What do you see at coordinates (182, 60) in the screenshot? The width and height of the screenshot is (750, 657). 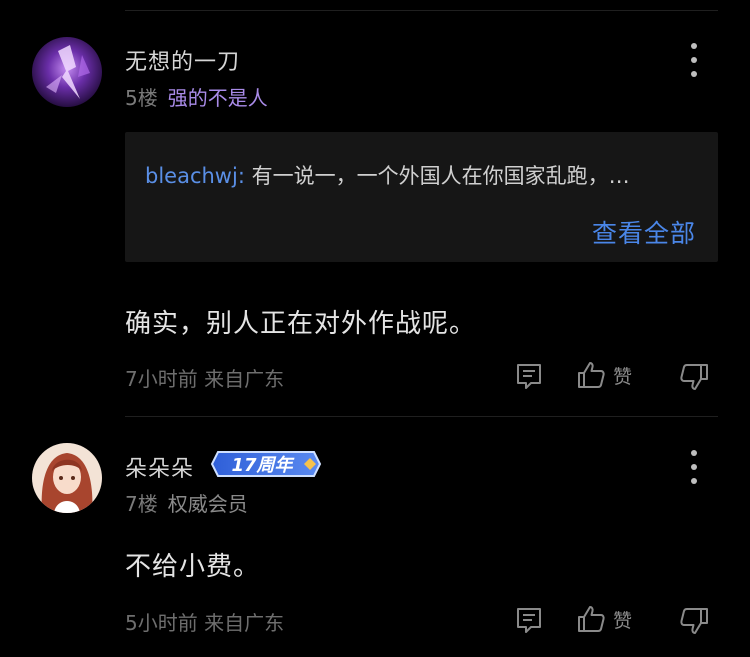 I see `username: 无想的一刀` at bounding box center [182, 60].